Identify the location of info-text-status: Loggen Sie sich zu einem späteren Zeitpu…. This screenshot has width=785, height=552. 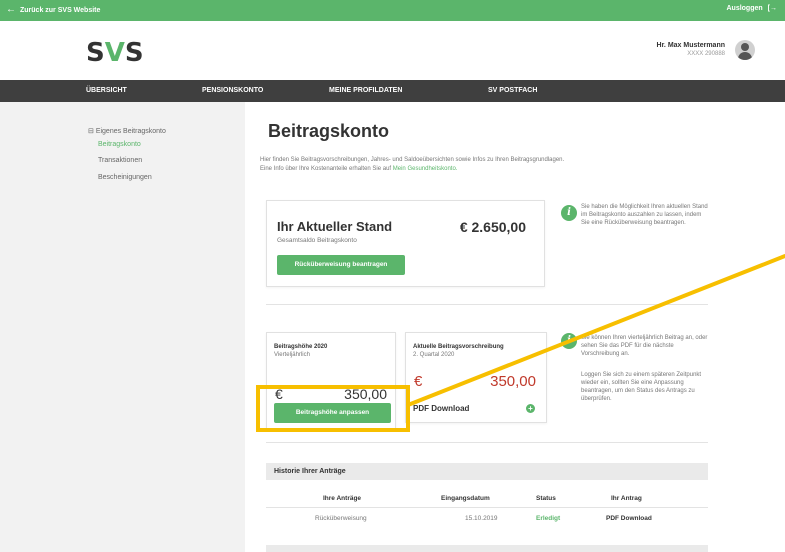
(641, 387).